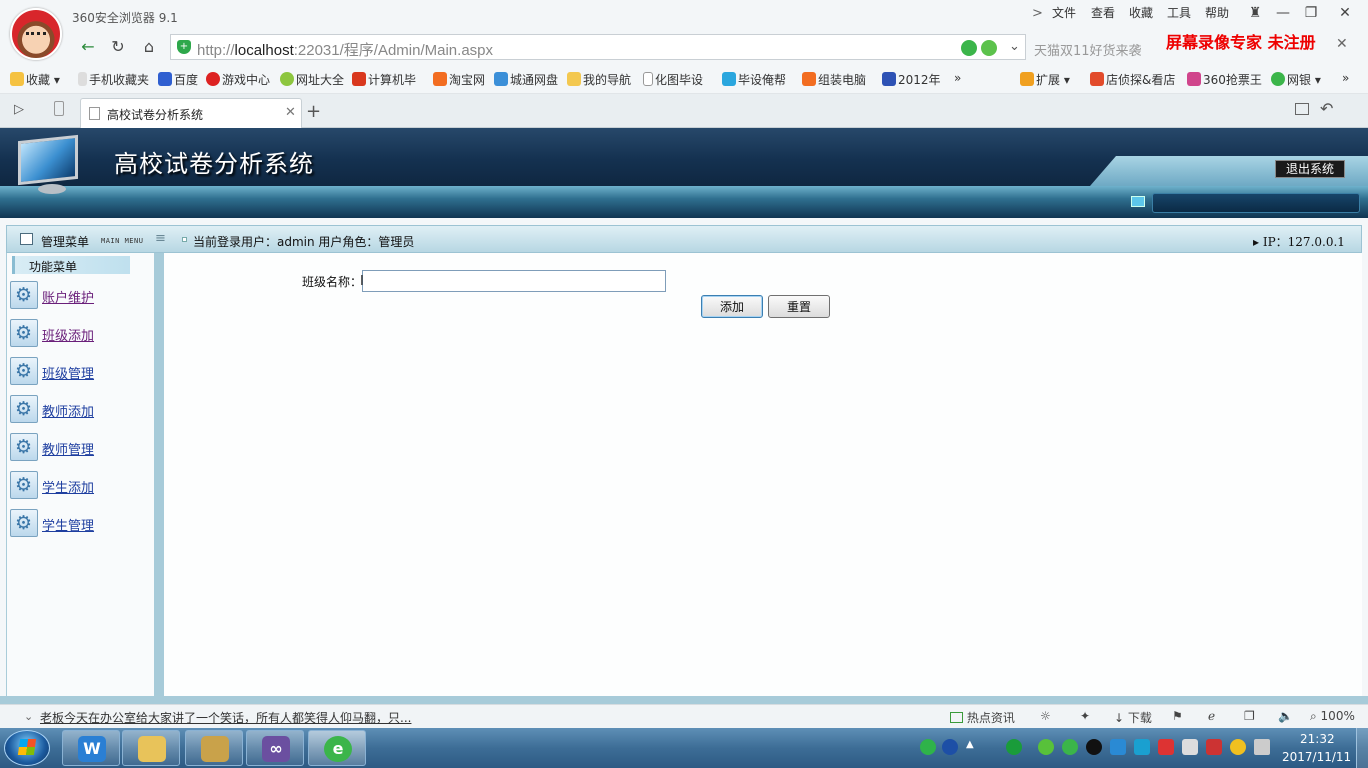 Image resolution: width=1368 pixels, height=768 pixels. I want to click on add-button: 添加, so click(732, 306).